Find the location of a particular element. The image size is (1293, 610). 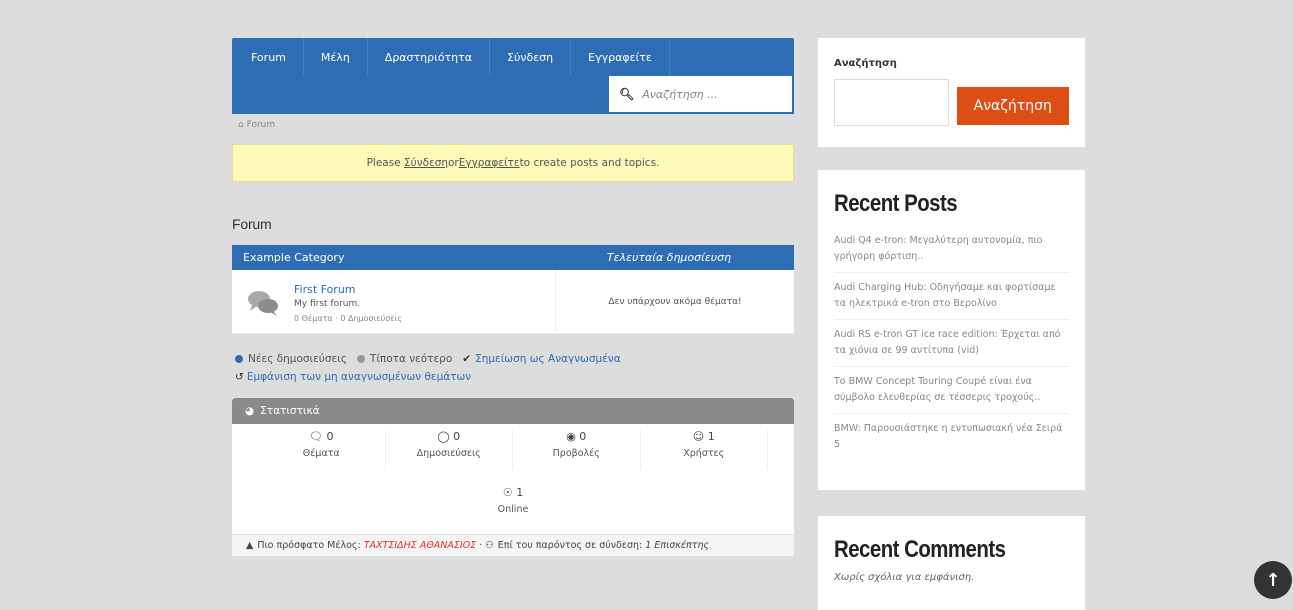

mark-read-link: Σημείωση ως Αναγνωσμένα is located at coordinates (548, 359).